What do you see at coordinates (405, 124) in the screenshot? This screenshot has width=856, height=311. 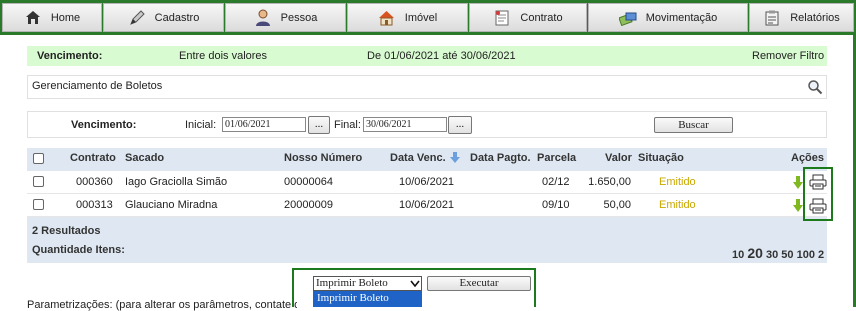 I see `final-date-input: 30/06/2021` at bounding box center [405, 124].